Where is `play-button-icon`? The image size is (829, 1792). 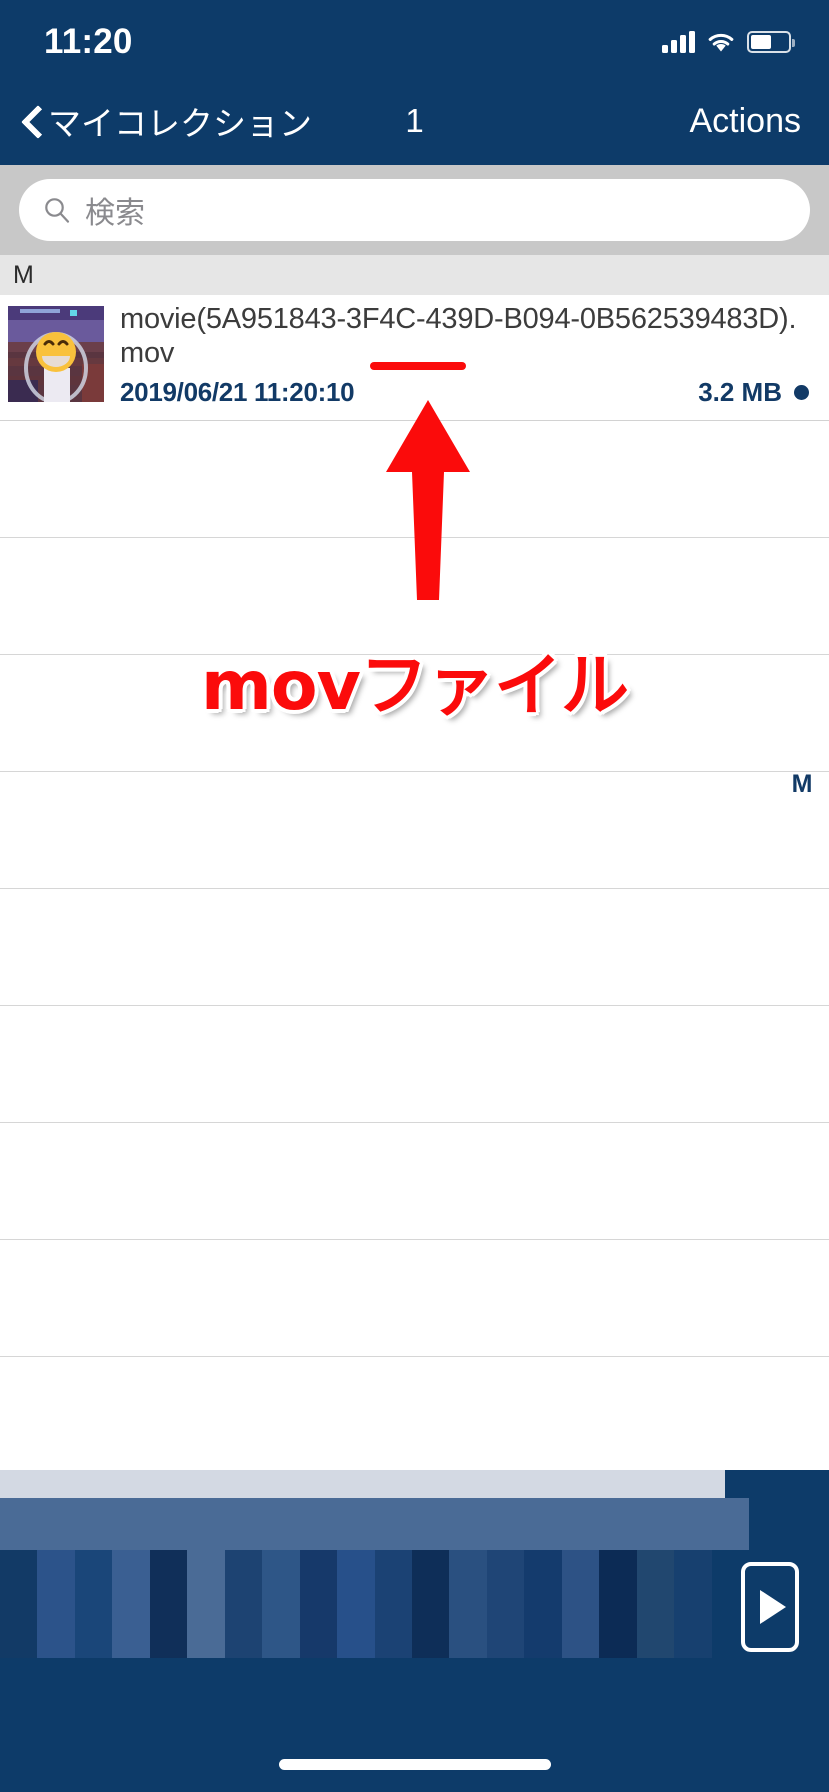
play-button-icon is located at coordinates (770, 1607).